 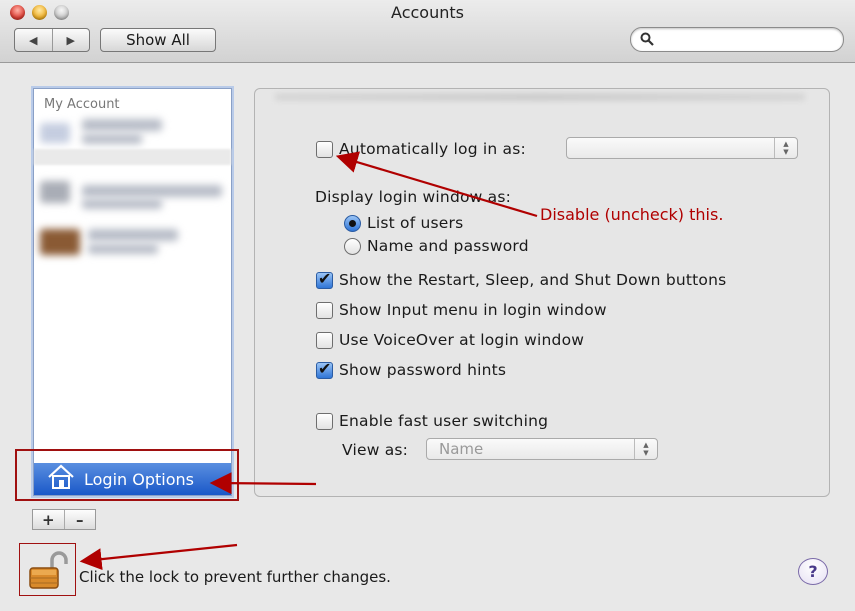 I want to click on list-of-users-row: List of users, so click(x=403, y=223).